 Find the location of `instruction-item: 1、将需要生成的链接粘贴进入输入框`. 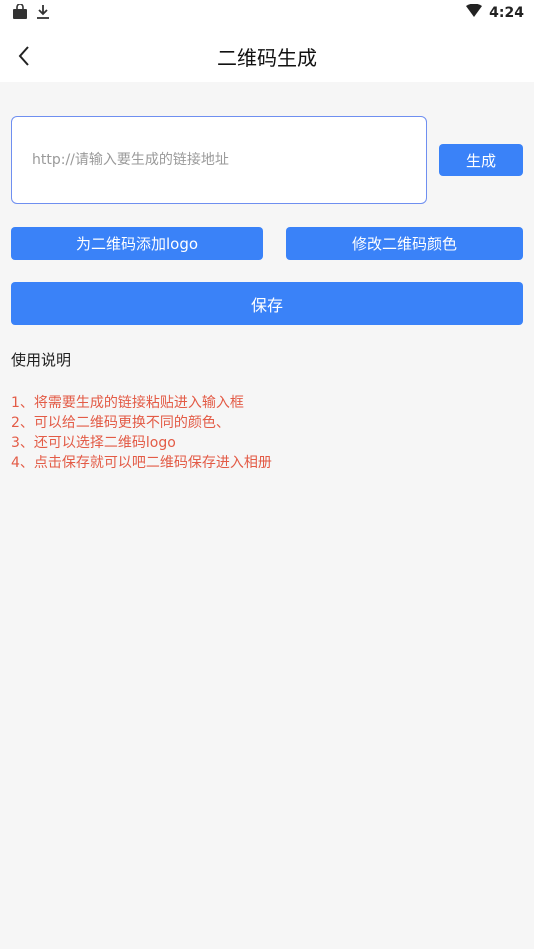

instruction-item: 1、将需要生成的链接粘贴进入输入框 is located at coordinates (127, 403).